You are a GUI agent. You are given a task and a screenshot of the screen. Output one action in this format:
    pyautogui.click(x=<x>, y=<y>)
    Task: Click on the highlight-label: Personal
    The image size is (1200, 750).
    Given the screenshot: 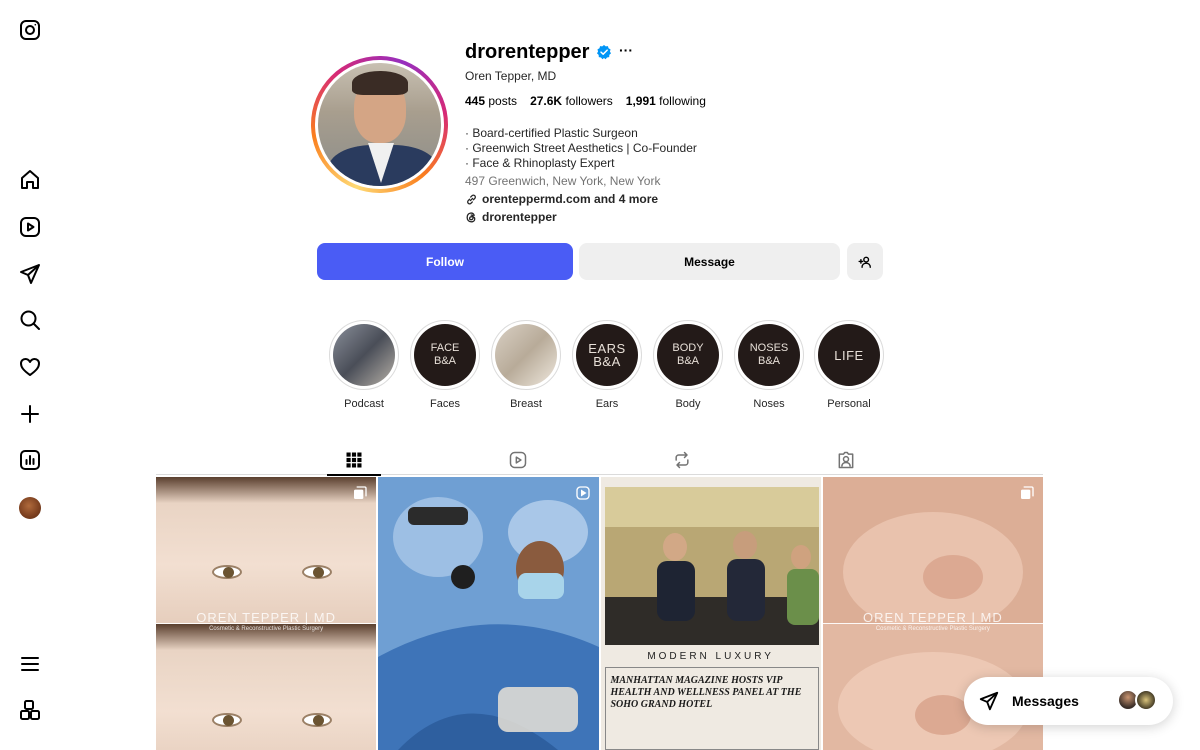 What is the action you would take?
    pyautogui.click(x=849, y=404)
    